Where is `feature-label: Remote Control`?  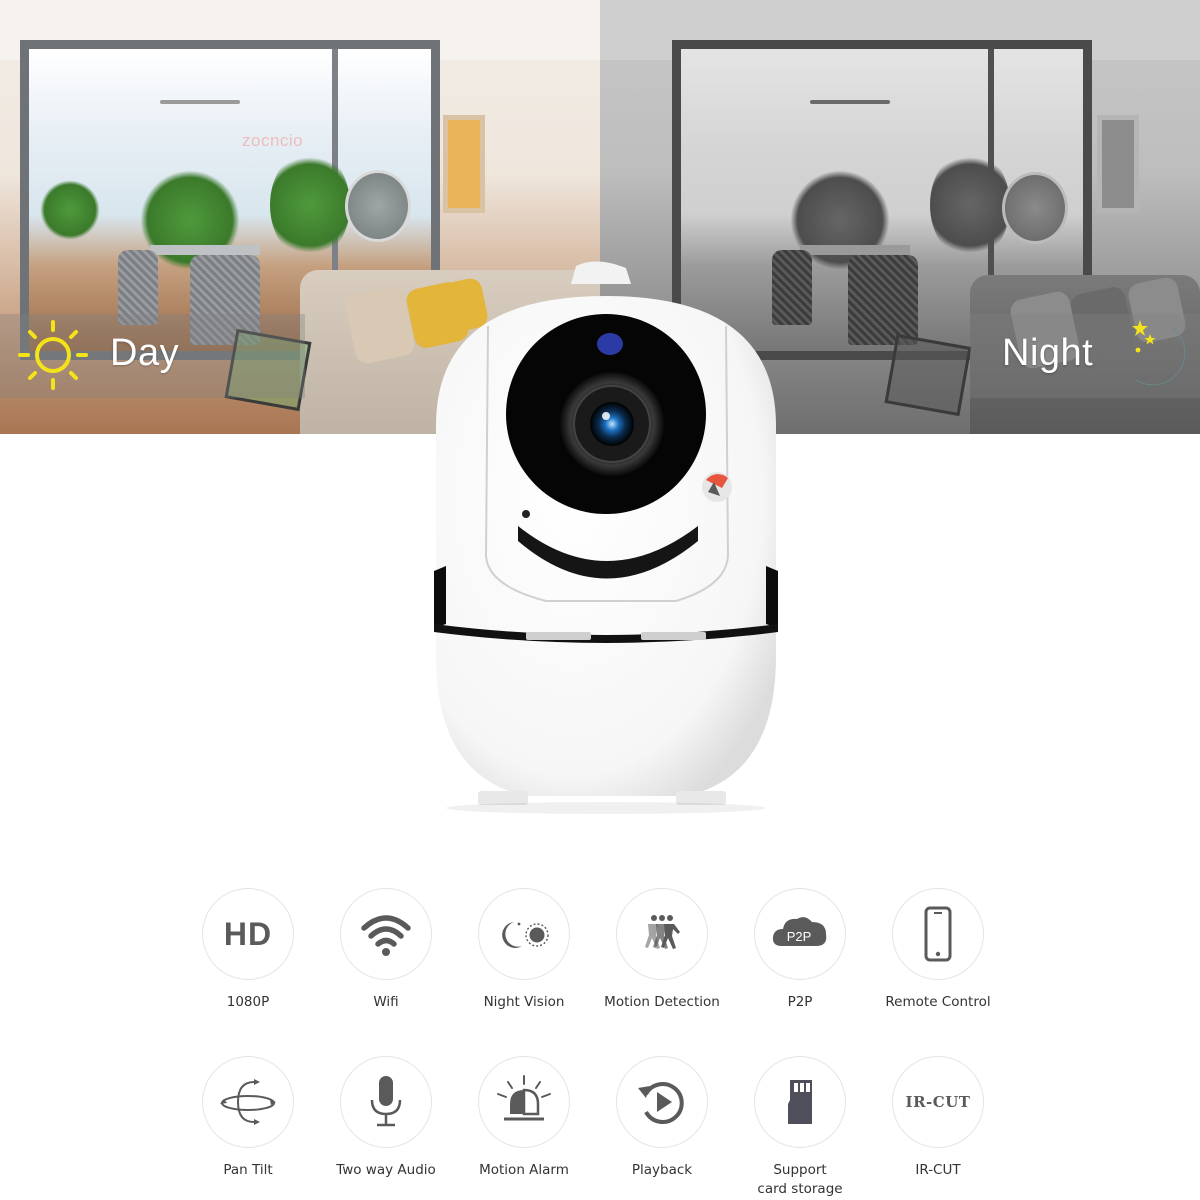
feature-label: Remote Control is located at coordinates (938, 1002).